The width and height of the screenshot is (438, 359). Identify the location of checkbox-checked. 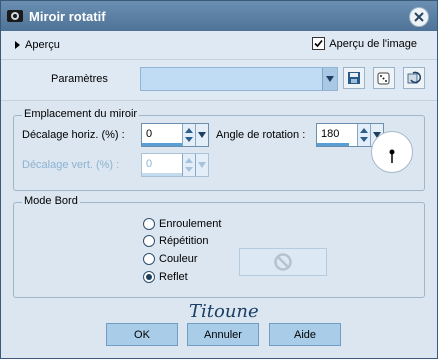
(319, 43).